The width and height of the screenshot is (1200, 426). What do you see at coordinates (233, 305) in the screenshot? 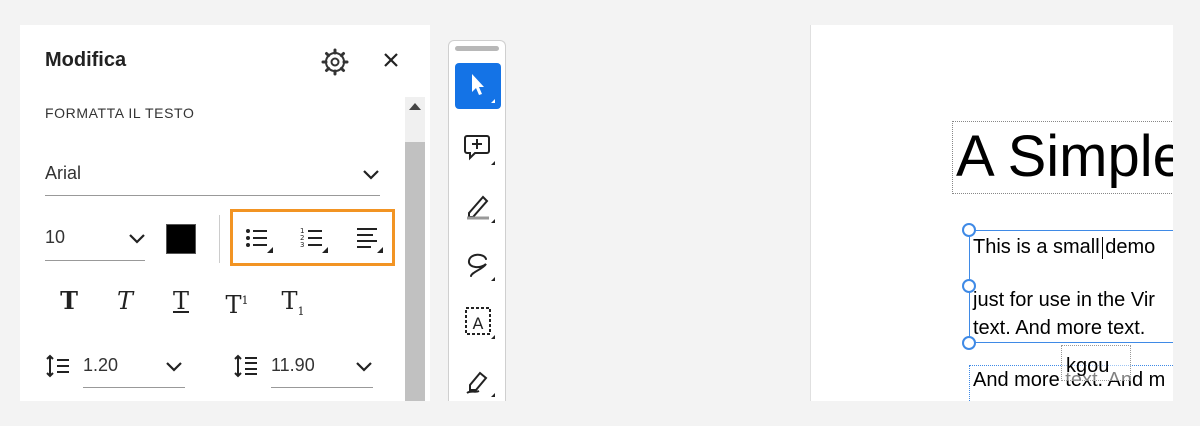
I see `superscript-letter: T` at bounding box center [233, 305].